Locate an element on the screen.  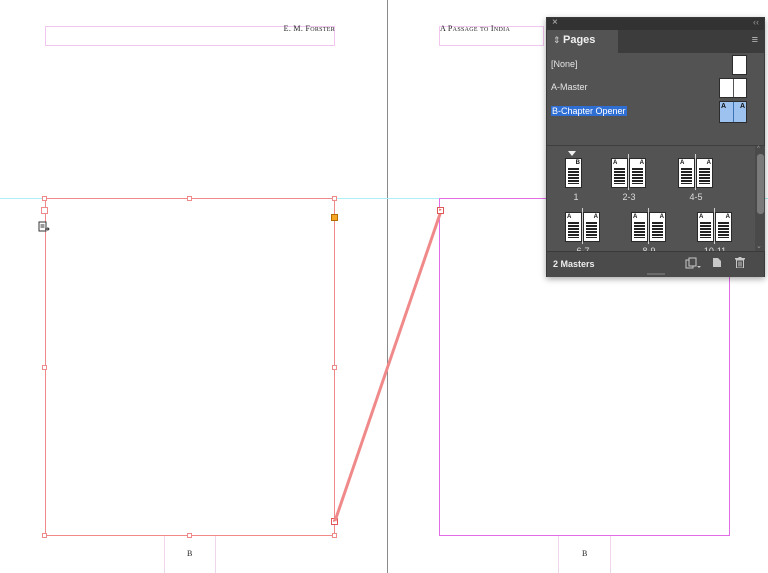
scroll-thumb is located at coordinates (760, 184).